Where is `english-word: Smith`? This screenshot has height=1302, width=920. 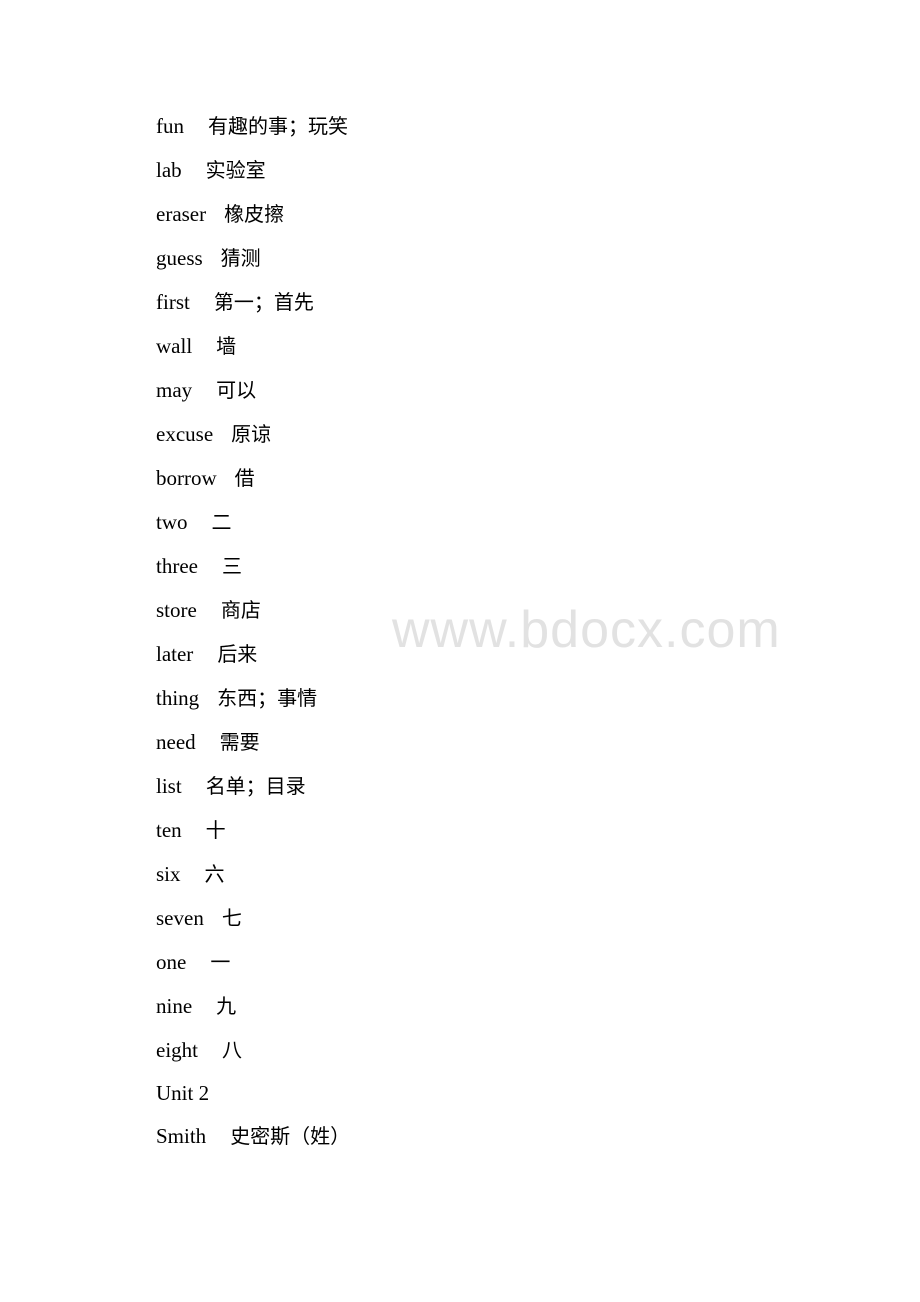
english-word: Smith is located at coordinates (181, 1136).